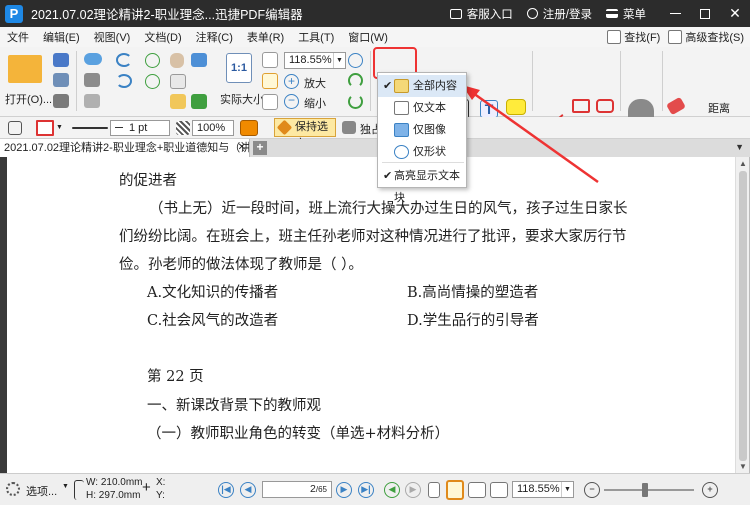 The image size is (750, 505). Describe the element at coordinates (160, 495) in the screenshot. I see `cursor-y: Y:` at that location.